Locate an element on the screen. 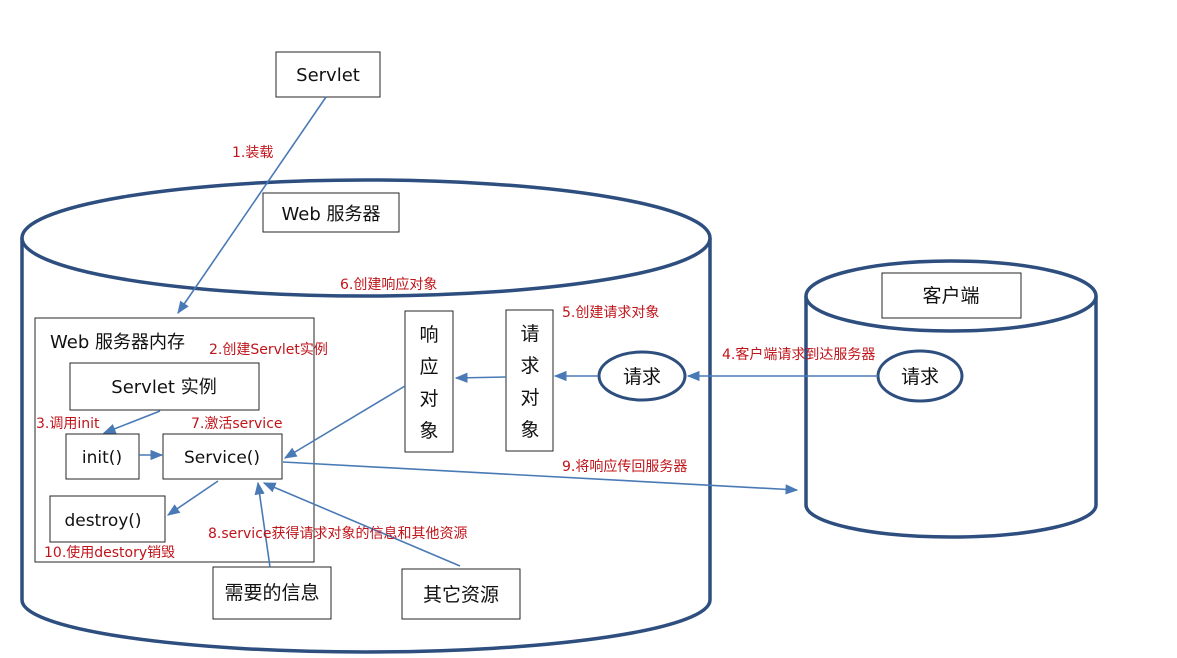 This screenshot has width=1177, height=658. request-object-char-1: 请 is located at coordinates (529, 334).